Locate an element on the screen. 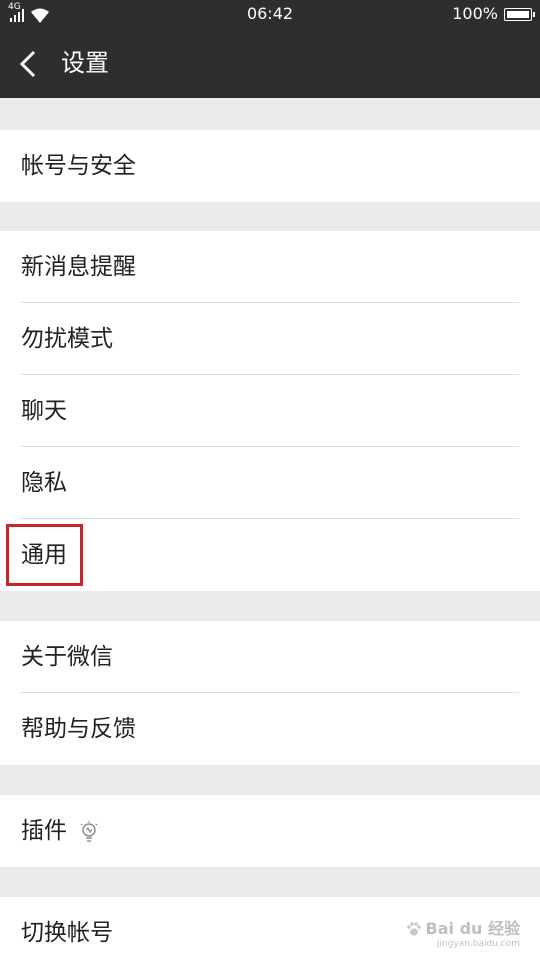  setting-item-label: 切换帐号 is located at coordinates (67, 933).